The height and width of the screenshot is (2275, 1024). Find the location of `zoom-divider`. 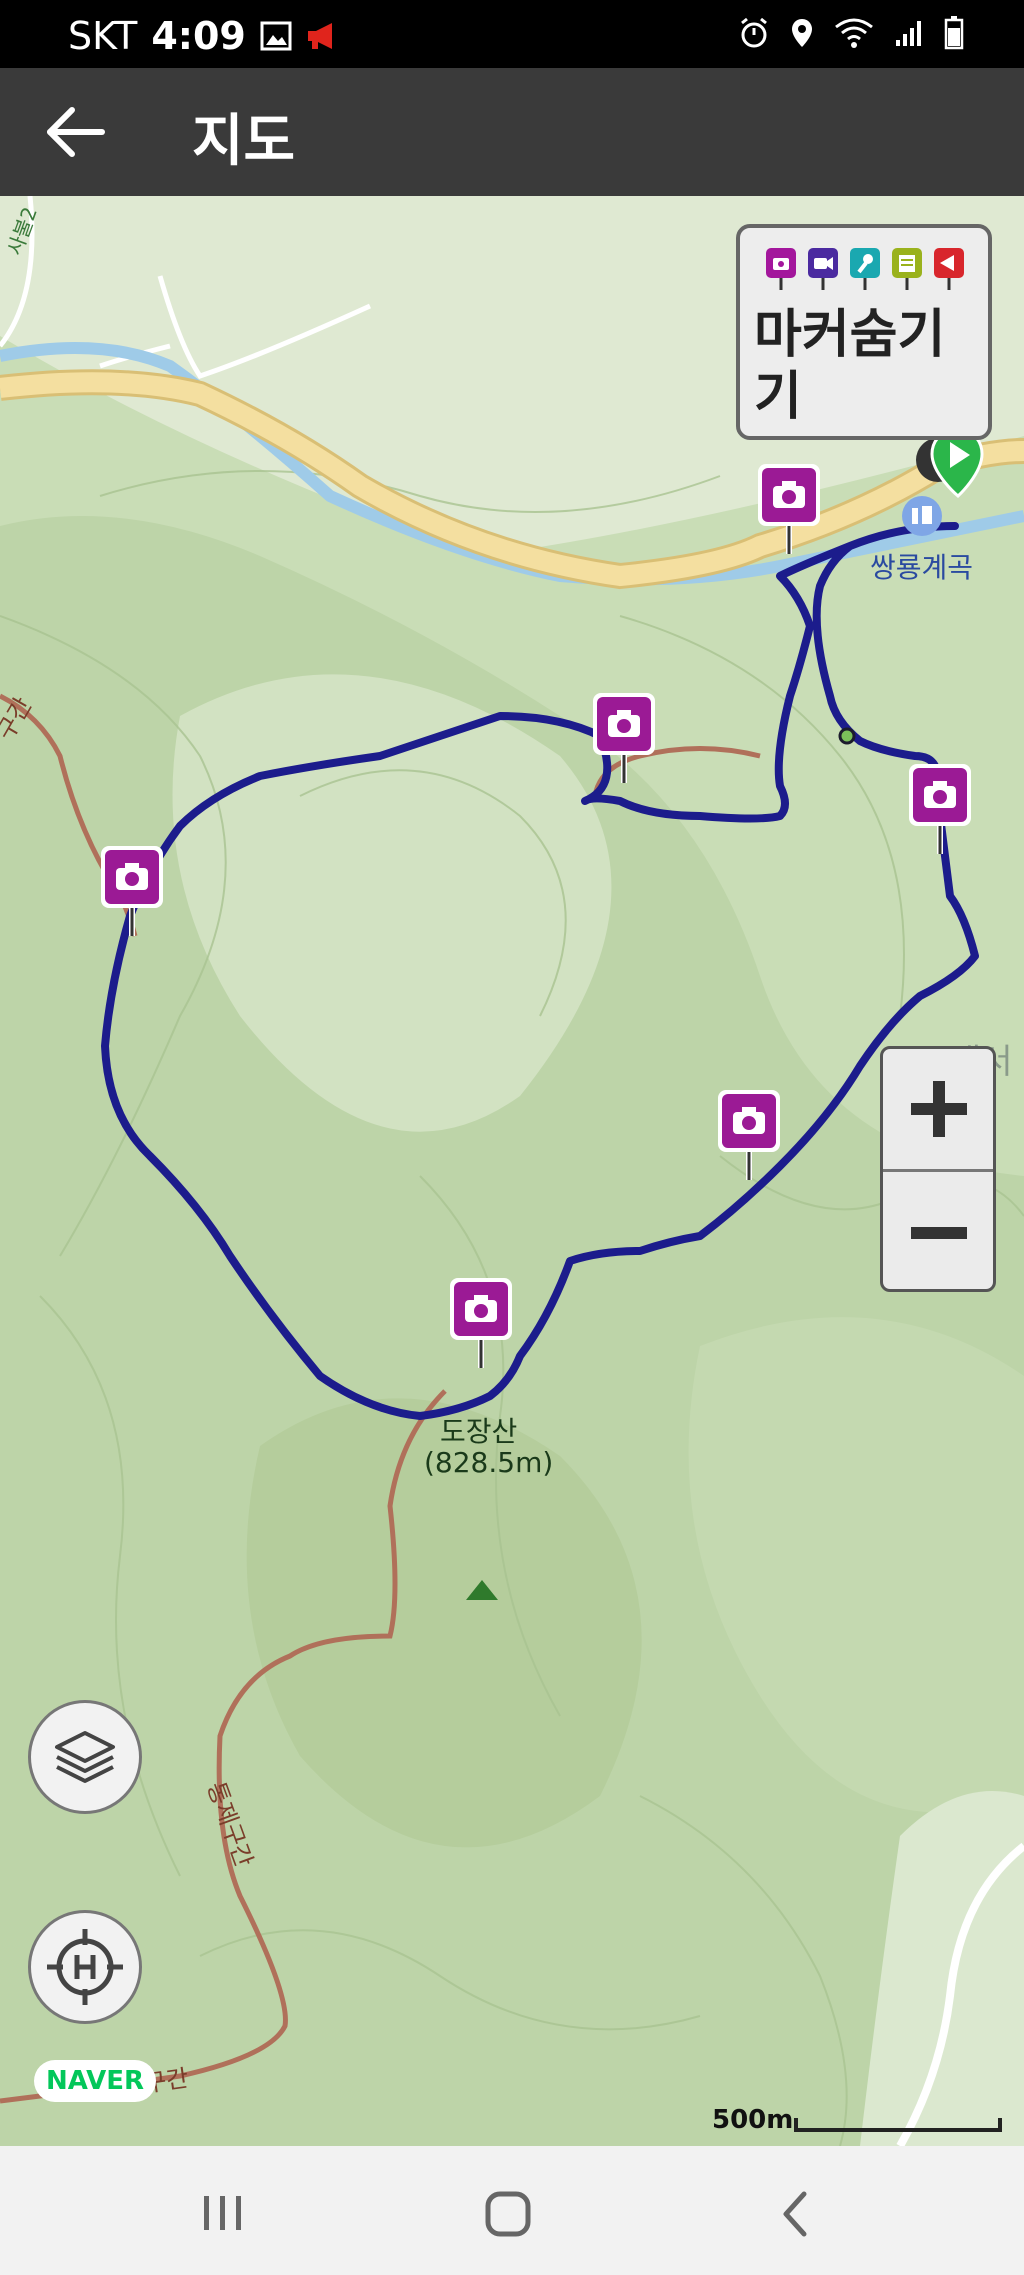

zoom-divider is located at coordinates (938, 1170).